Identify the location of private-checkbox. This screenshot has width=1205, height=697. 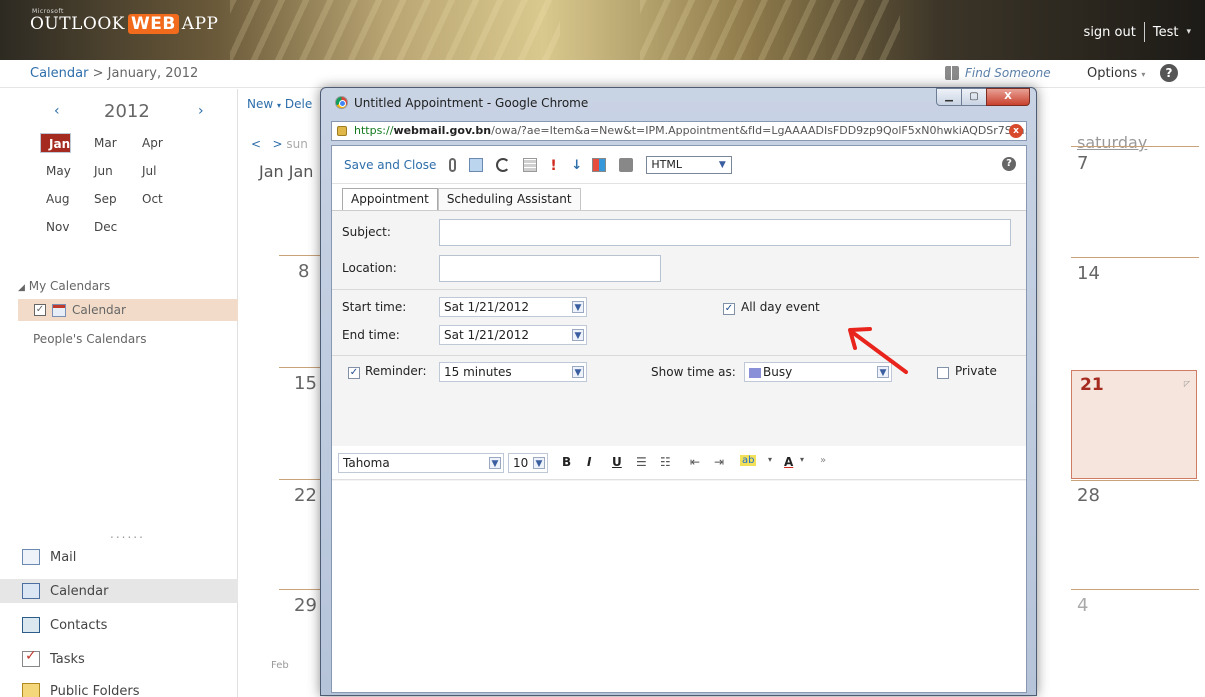
(943, 373).